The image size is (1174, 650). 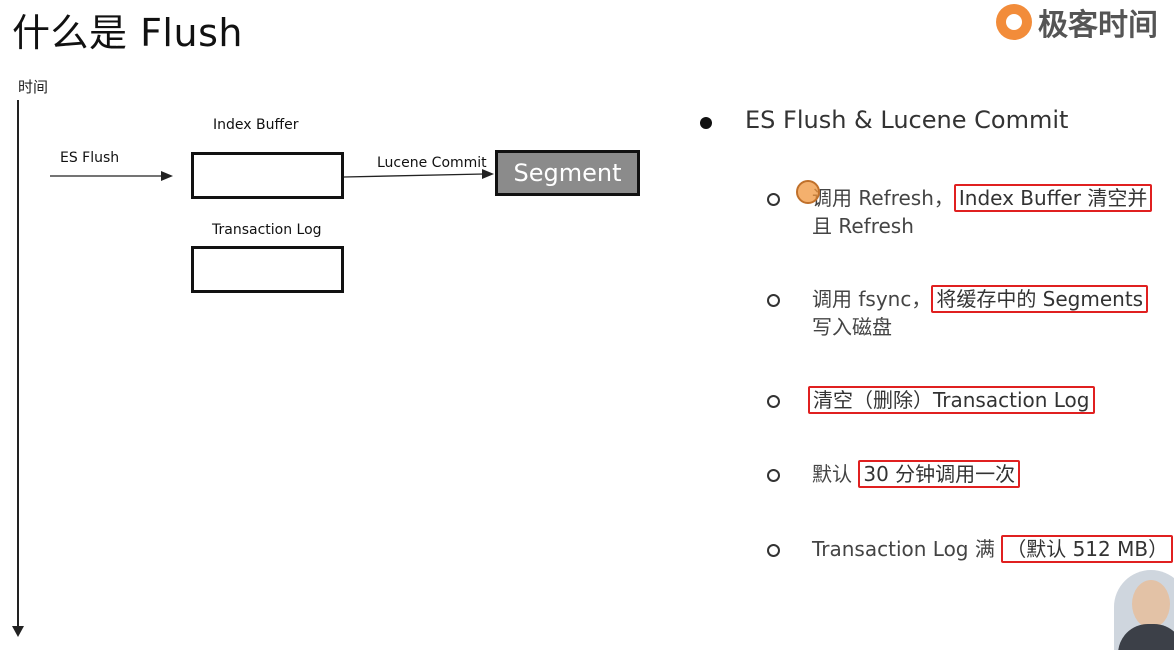 I want to click on sub-bullet-3-highlight: 清空（删除）Transaction Log, so click(x=951, y=400).